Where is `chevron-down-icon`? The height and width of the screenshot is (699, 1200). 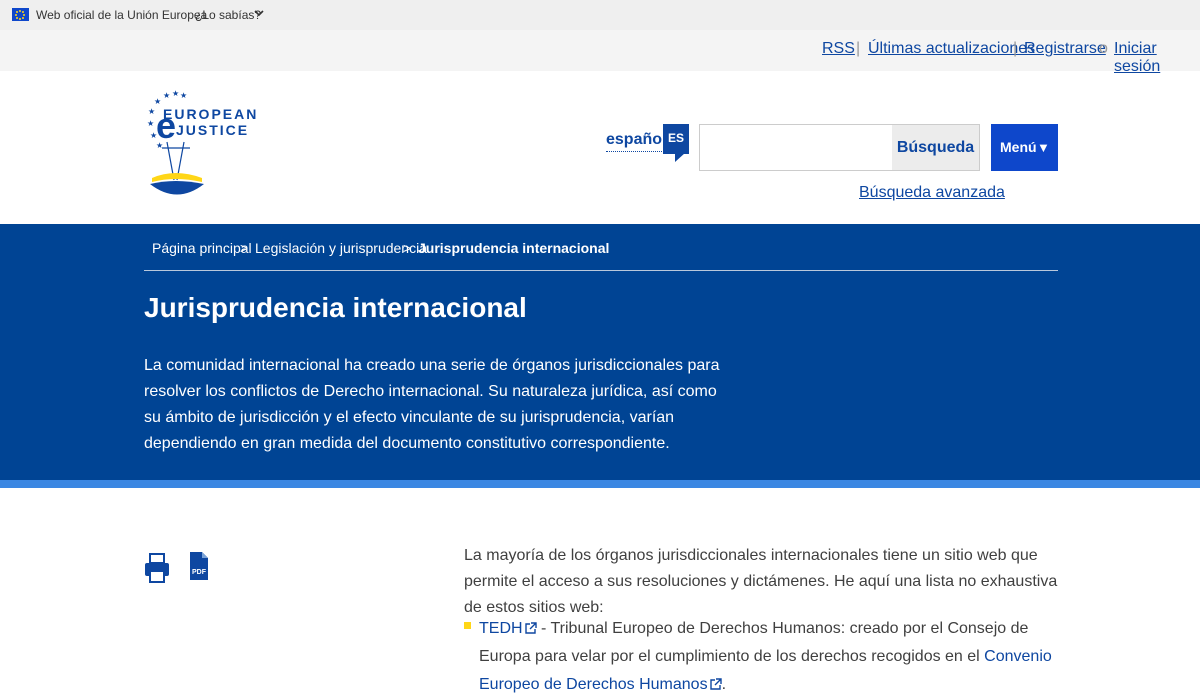 chevron-down-icon is located at coordinates (259, 14).